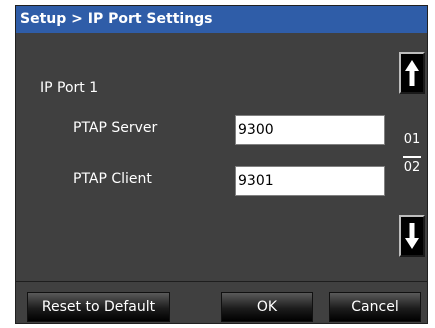 The height and width of the screenshot is (328, 435). What do you see at coordinates (412, 139) in the screenshot?
I see `page-current: 01` at bounding box center [412, 139].